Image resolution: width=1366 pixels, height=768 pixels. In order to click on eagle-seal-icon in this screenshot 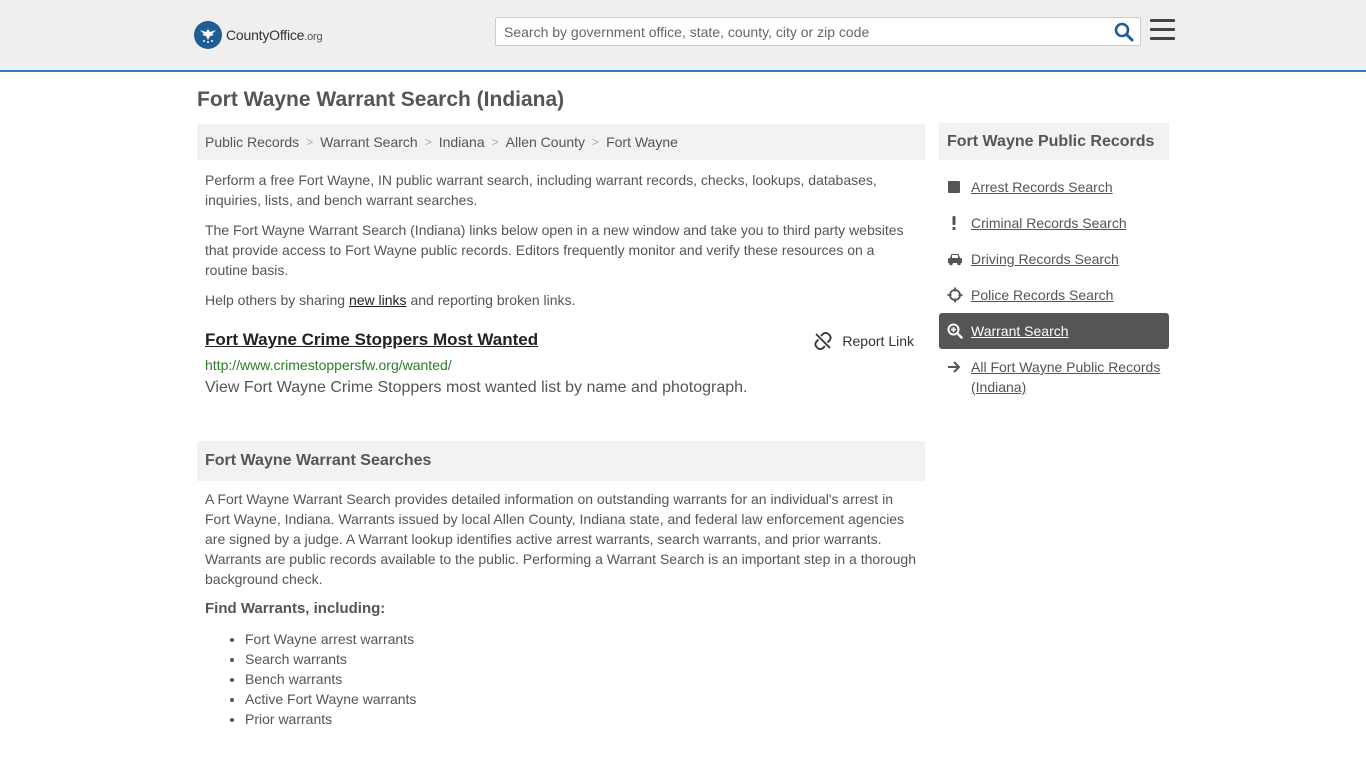, I will do `click(208, 35)`.